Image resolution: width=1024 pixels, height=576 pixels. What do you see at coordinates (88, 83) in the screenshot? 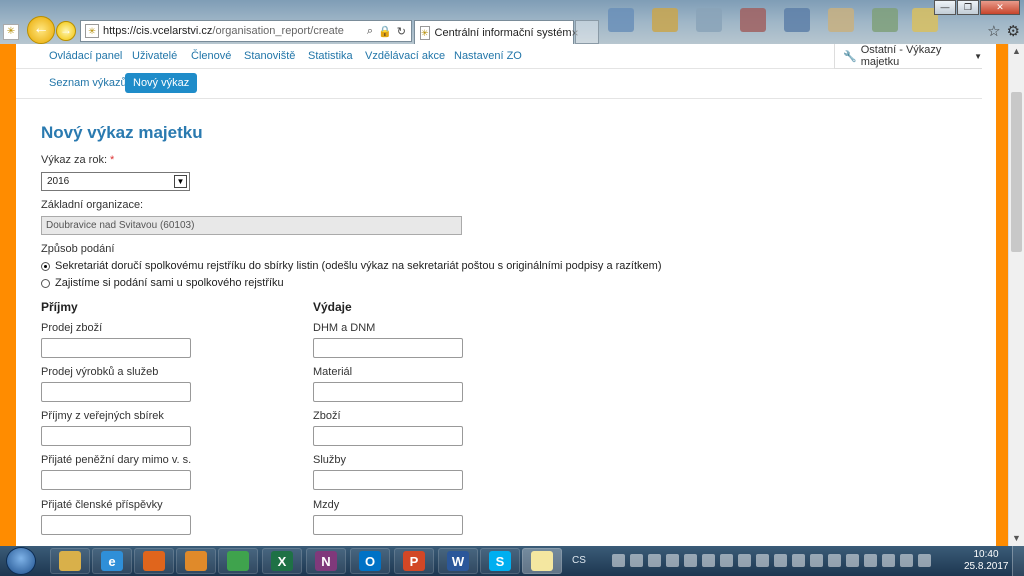
I see `report-list-link: Seznam výkazů` at bounding box center [88, 83].